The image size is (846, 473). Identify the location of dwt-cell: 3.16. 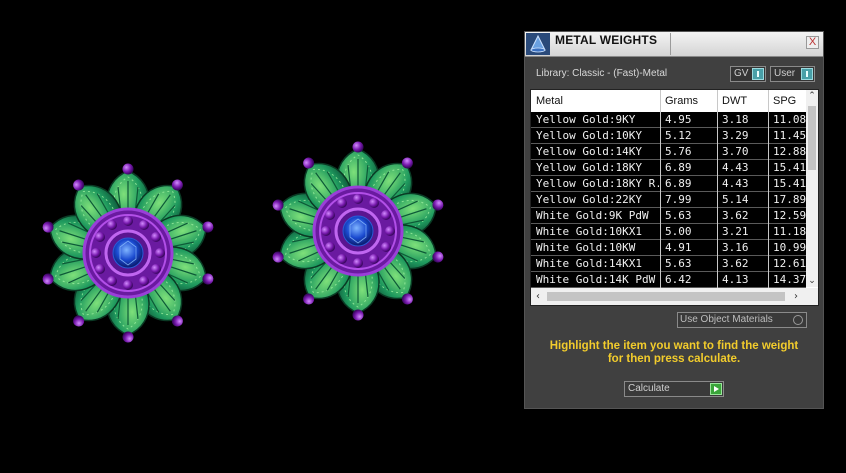
(735, 247).